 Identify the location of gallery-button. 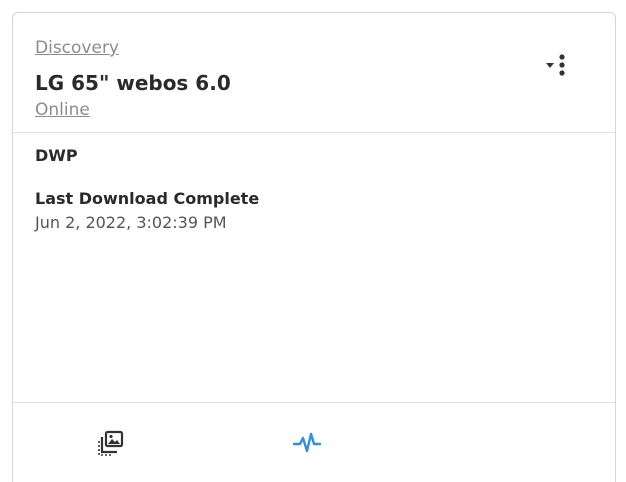
(111, 443).